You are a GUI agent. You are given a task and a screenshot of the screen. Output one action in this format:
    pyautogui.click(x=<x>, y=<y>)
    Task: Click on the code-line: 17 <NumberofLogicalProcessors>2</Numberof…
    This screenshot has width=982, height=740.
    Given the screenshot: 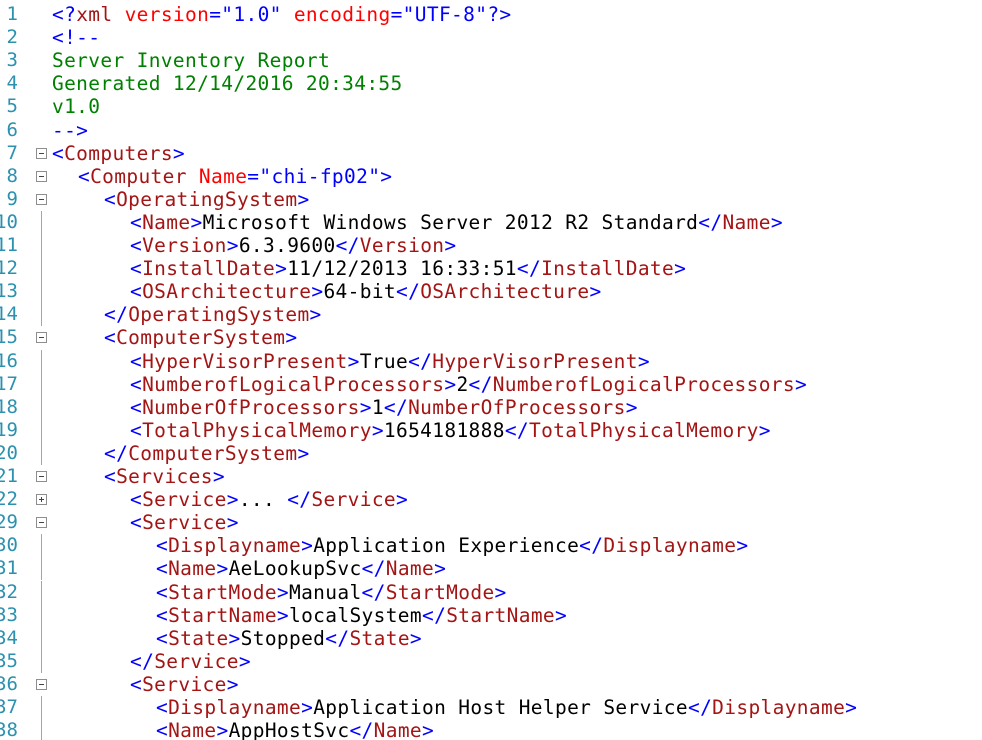 What is the action you would take?
    pyautogui.click(x=491, y=384)
    